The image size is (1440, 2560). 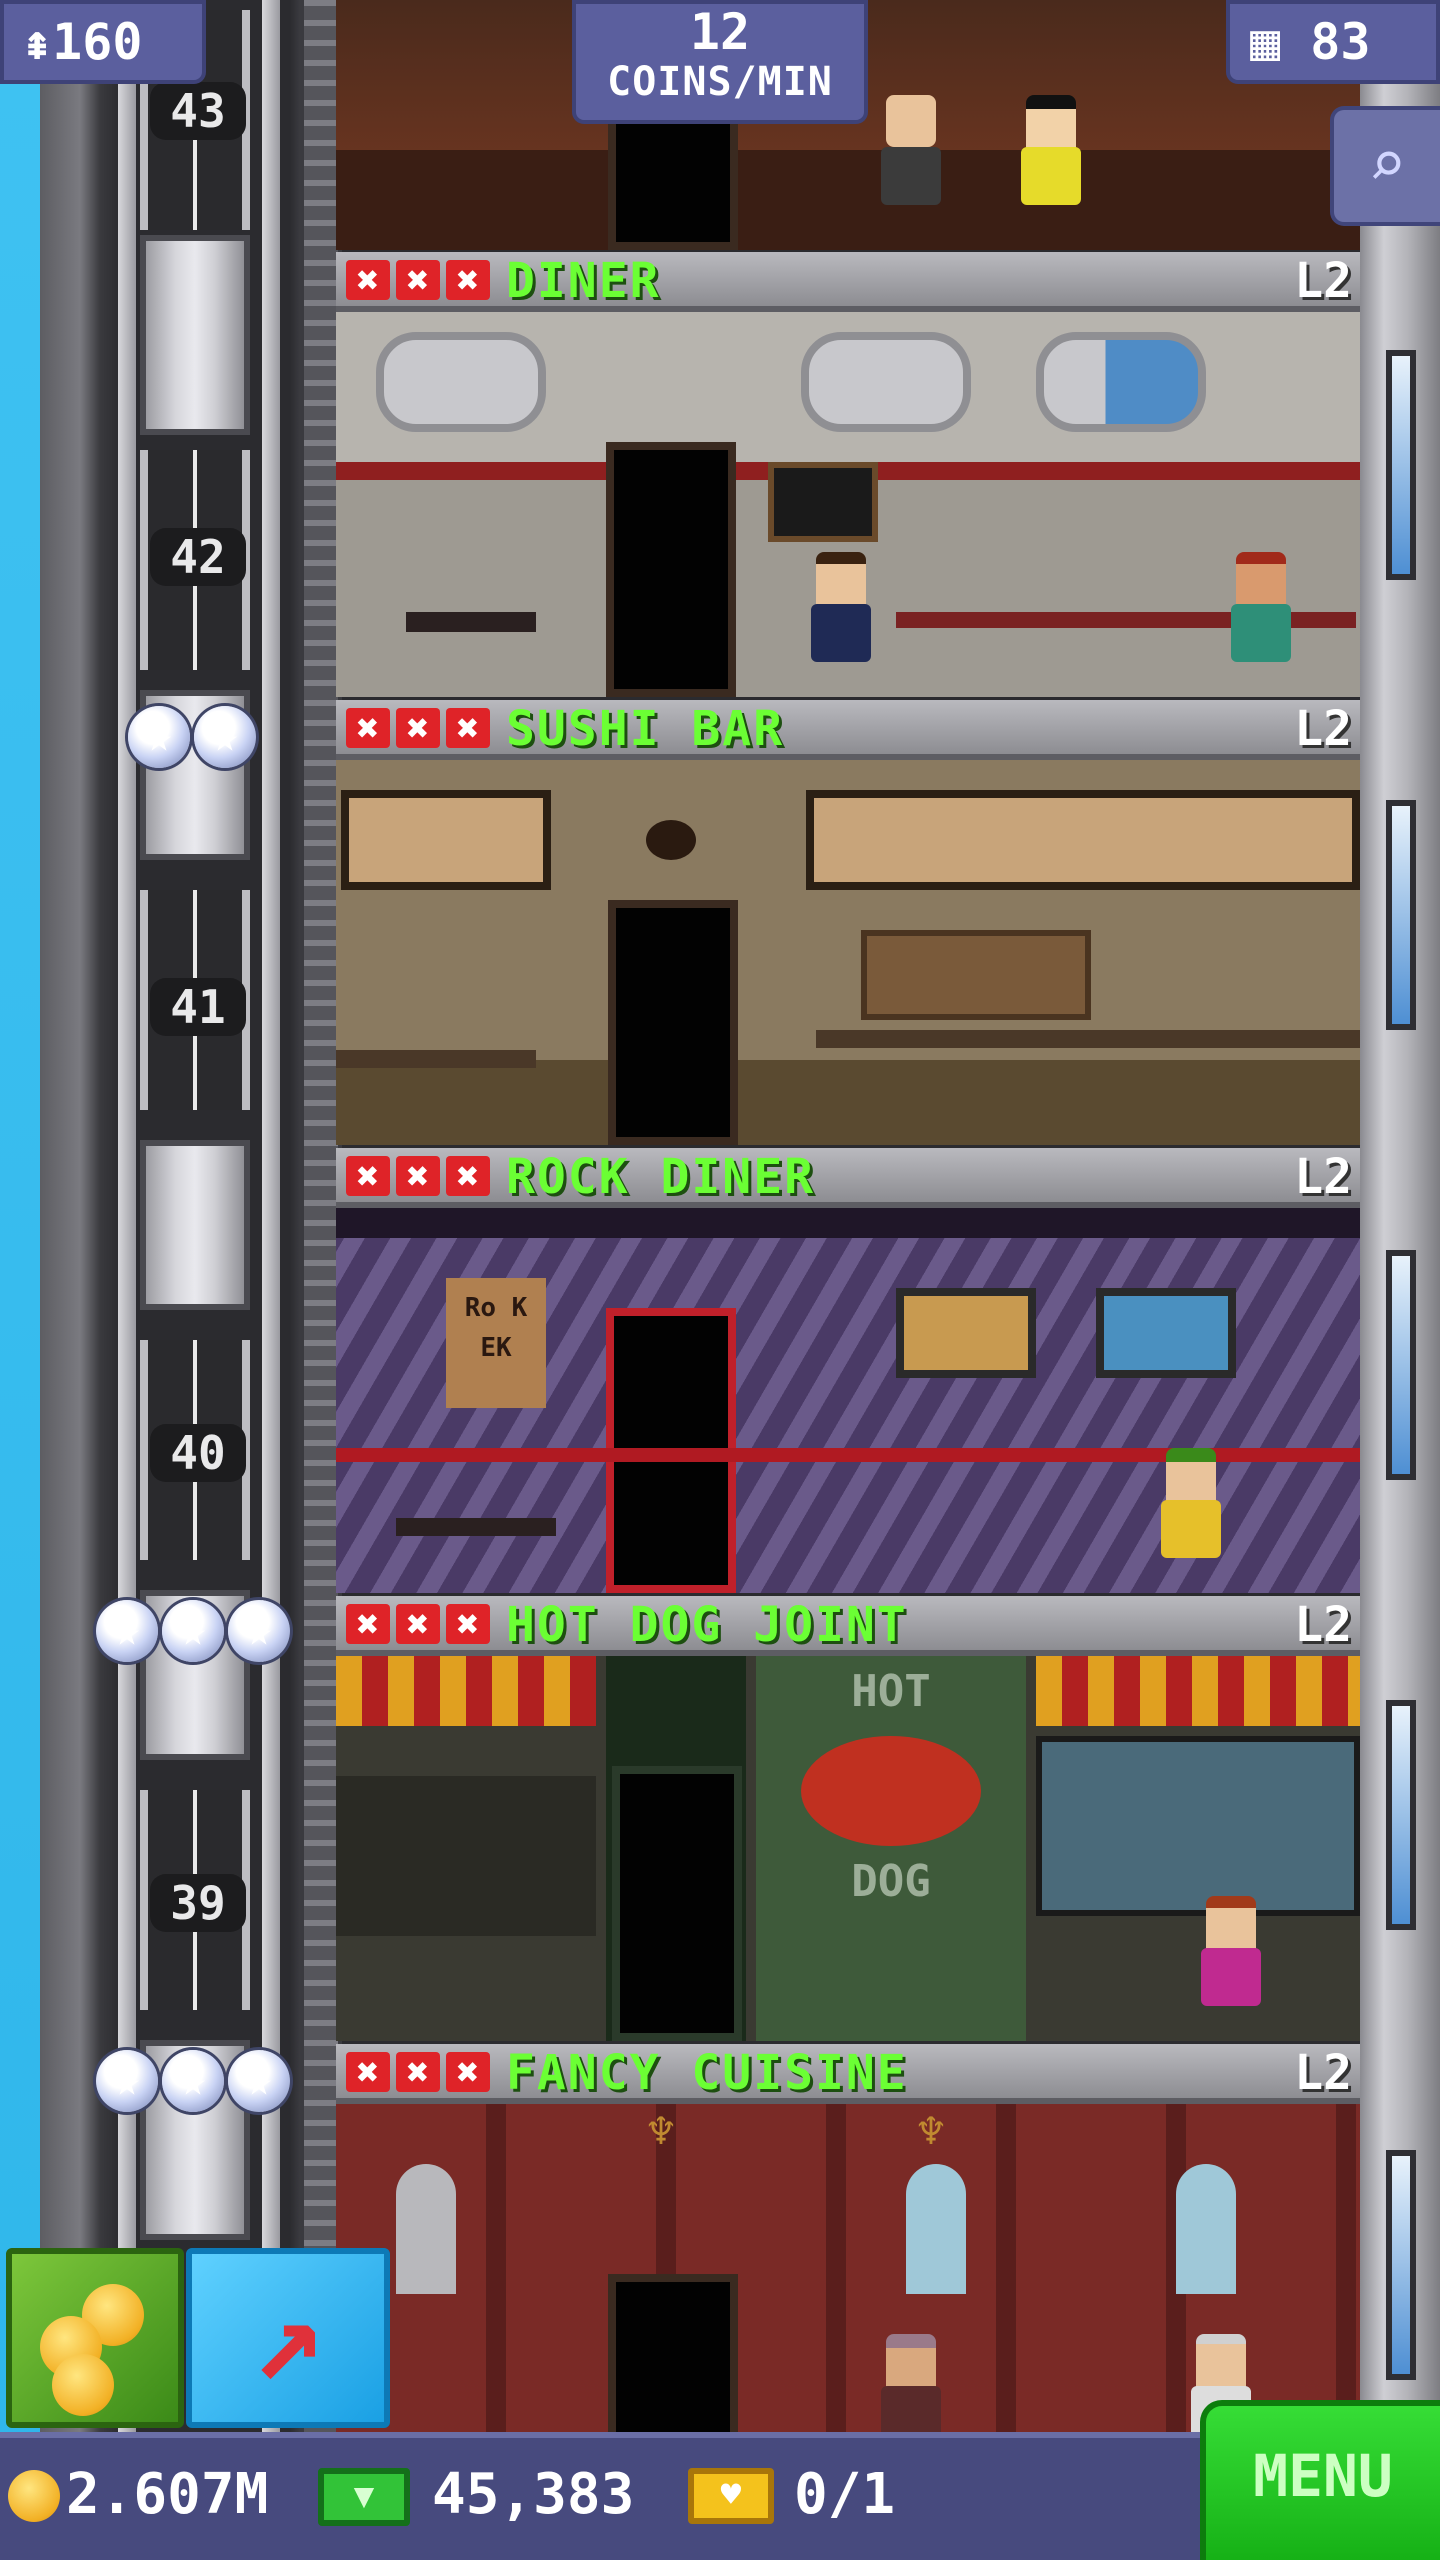 What do you see at coordinates (848, 952) in the screenshot?
I see `sushi-room` at bounding box center [848, 952].